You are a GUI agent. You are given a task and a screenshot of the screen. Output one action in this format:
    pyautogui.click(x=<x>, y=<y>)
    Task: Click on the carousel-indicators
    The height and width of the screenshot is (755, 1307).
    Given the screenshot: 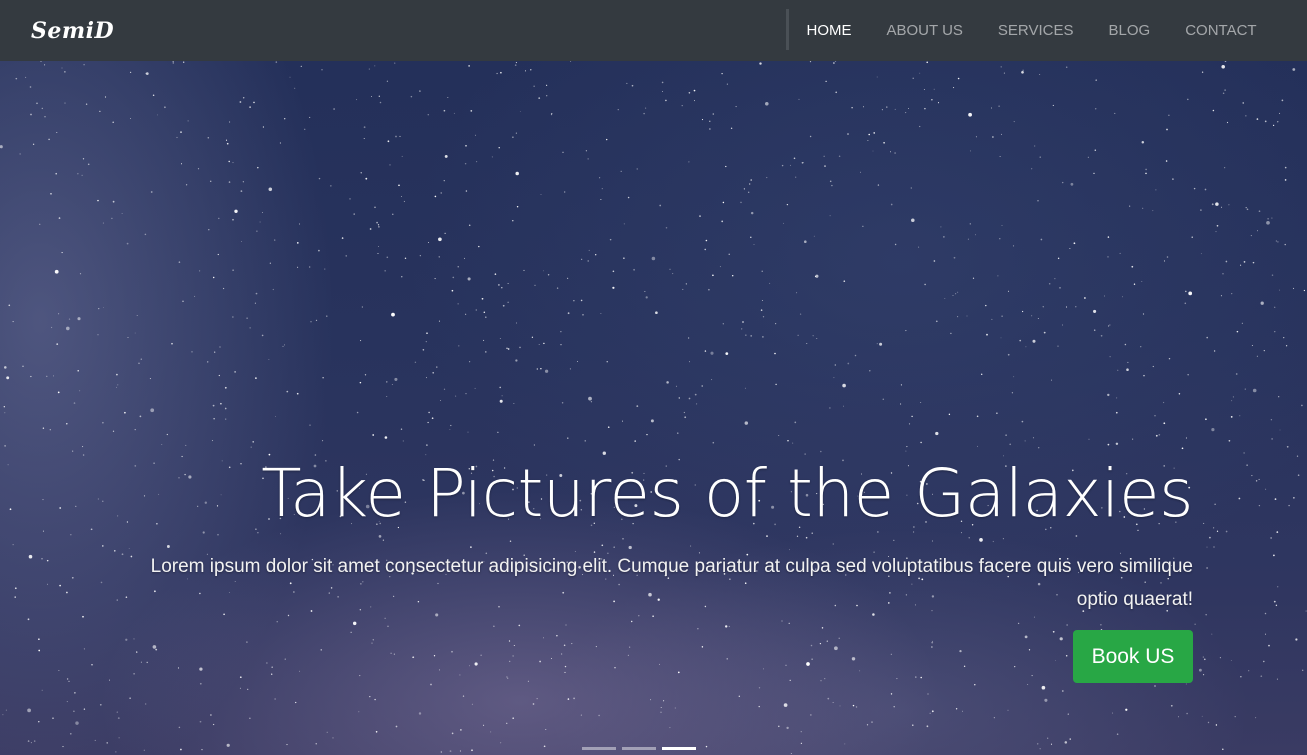 What is the action you would take?
    pyautogui.click(x=639, y=748)
    